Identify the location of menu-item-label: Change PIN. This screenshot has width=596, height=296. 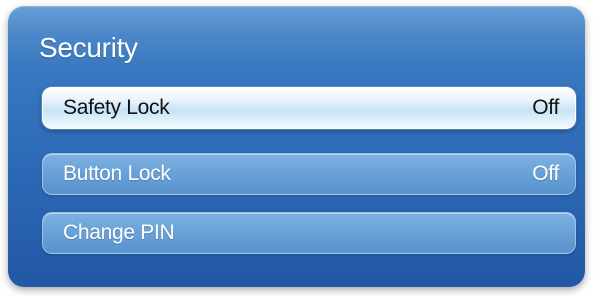
(119, 232).